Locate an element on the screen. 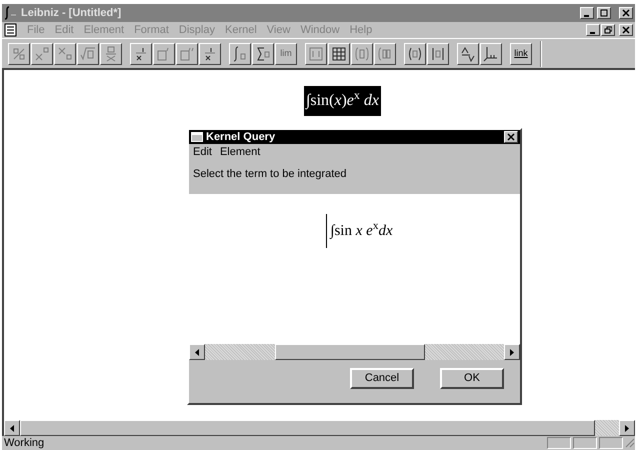 This screenshot has height=450, width=637. restore-button is located at coordinates (608, 30).